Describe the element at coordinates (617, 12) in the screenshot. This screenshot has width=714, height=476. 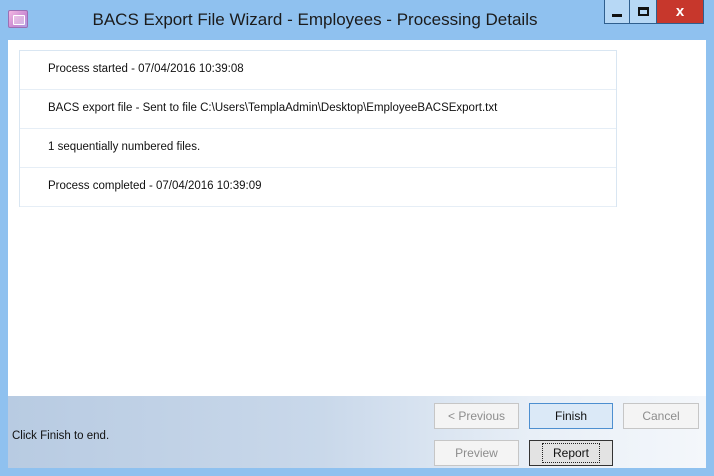
I see `minimize-button` at that location.